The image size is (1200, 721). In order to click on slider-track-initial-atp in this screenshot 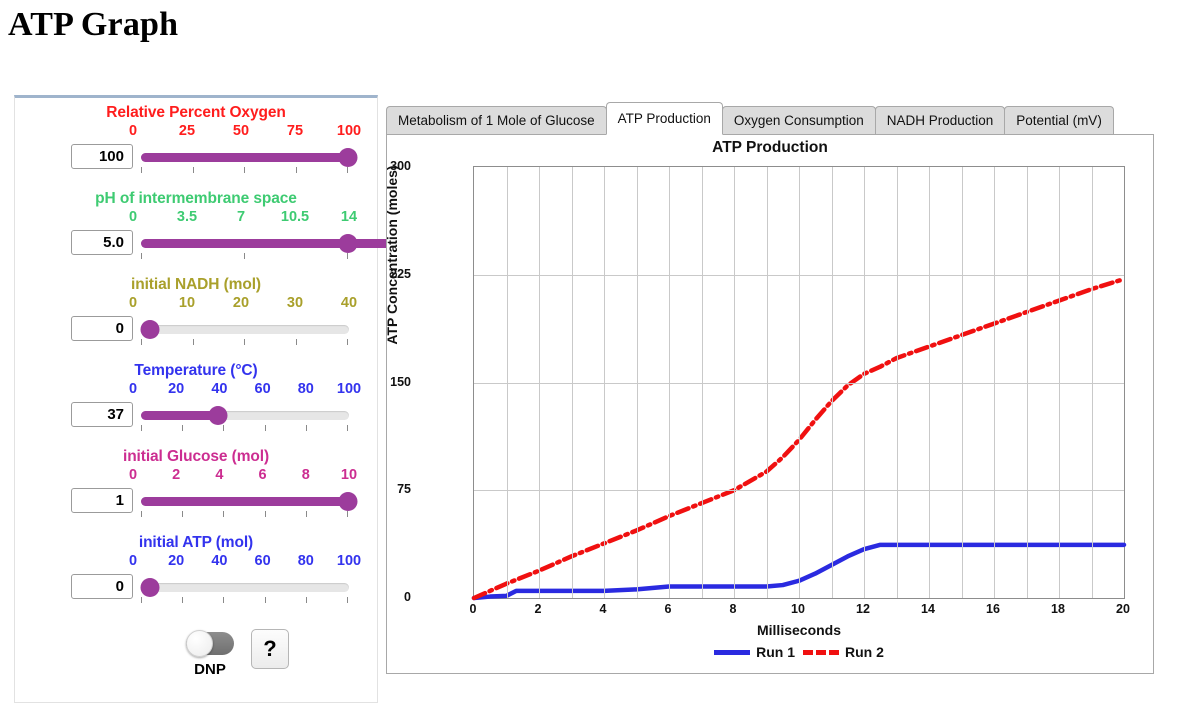, I will do `click(245, 587)`.